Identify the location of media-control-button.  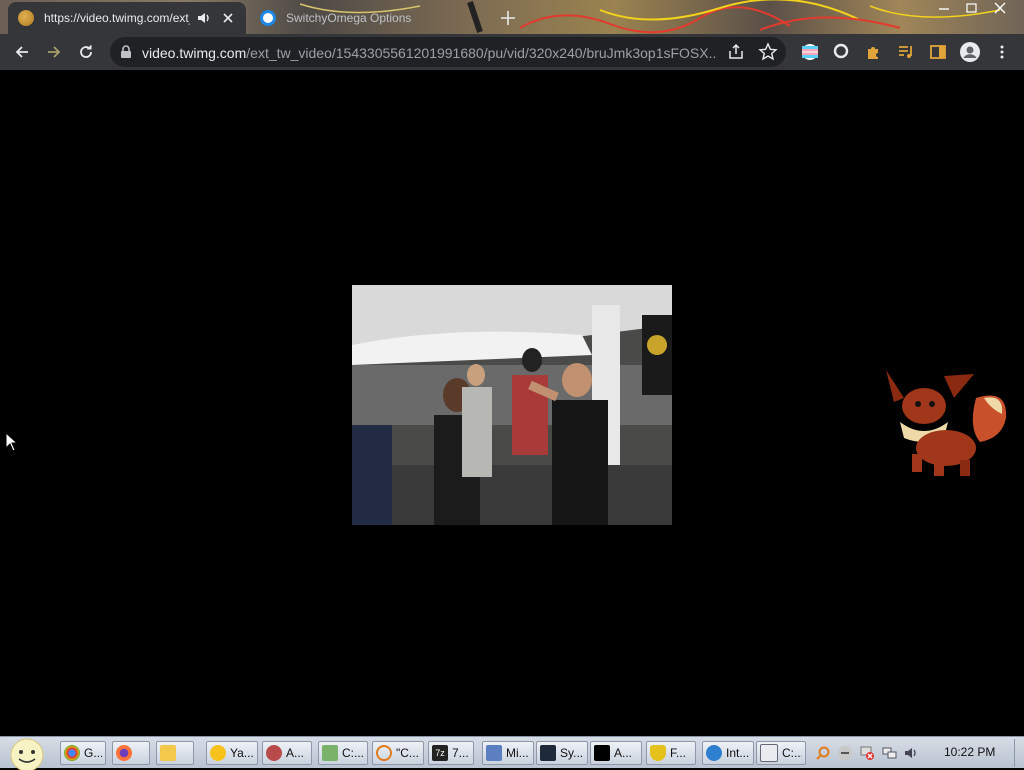
(906, 52).